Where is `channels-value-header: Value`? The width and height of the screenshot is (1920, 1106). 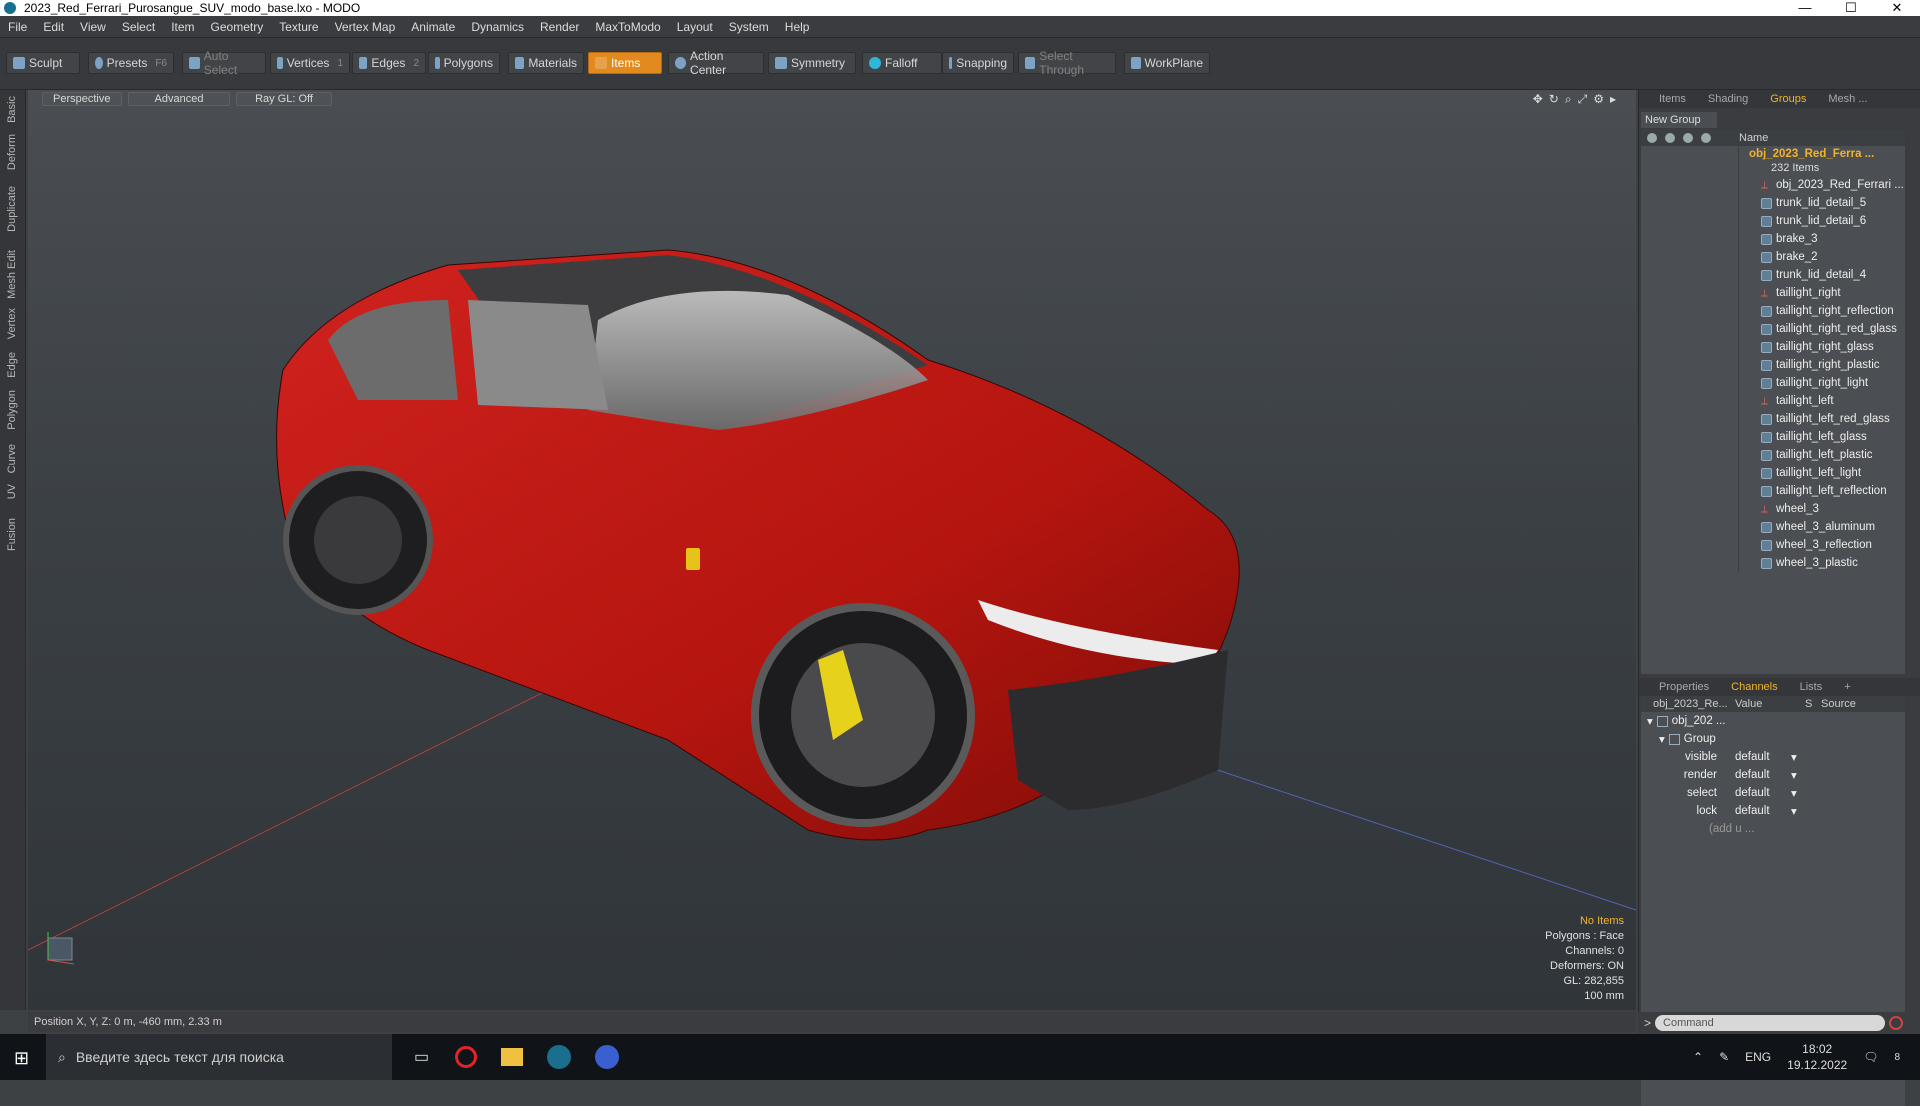
channels-value-header: Value is located at coordinates (1768, 704).